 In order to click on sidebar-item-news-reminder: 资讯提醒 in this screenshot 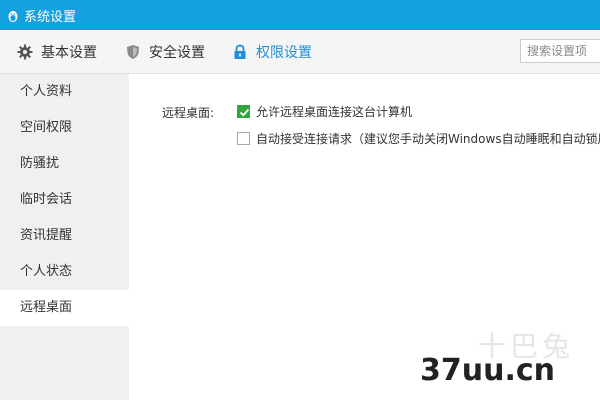, I will do `click(64, 236)`.